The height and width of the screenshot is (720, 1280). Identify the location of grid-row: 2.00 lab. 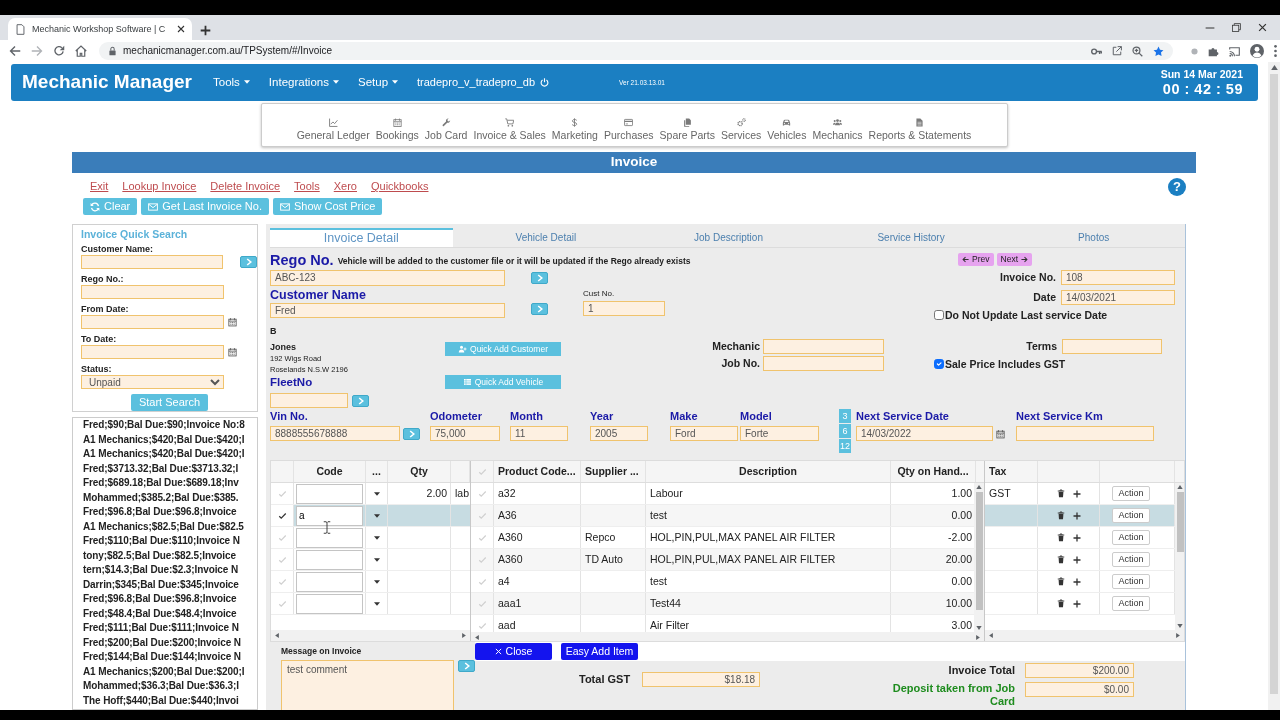
(370, 494).